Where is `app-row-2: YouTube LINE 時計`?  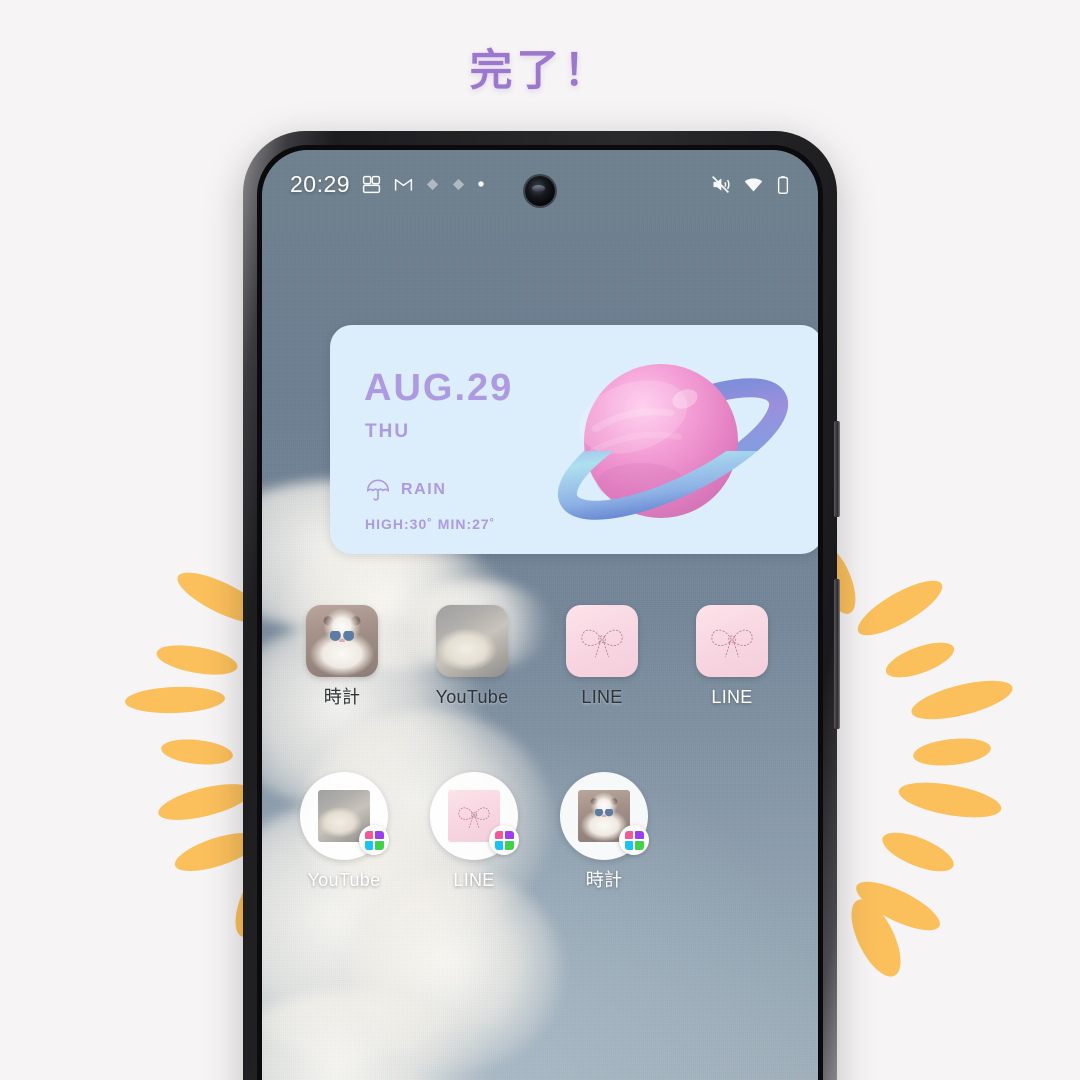
app-row-2: YouTube LINE 時計 is located at coordinates (540, 830).